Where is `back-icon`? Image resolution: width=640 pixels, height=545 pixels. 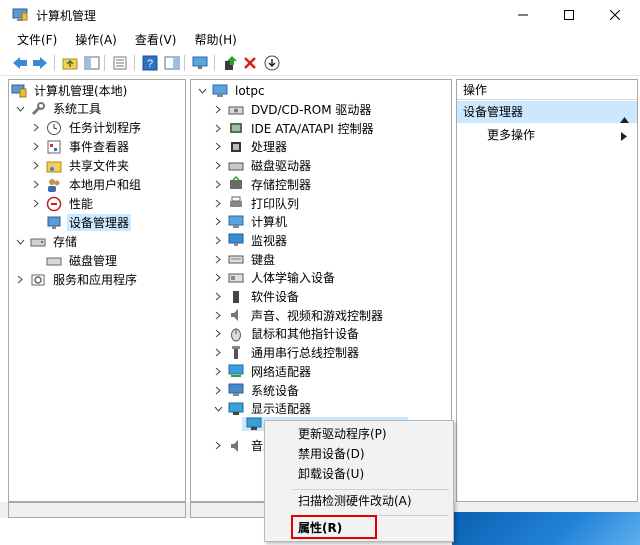
back-icon is located at coordinates (20, 63).